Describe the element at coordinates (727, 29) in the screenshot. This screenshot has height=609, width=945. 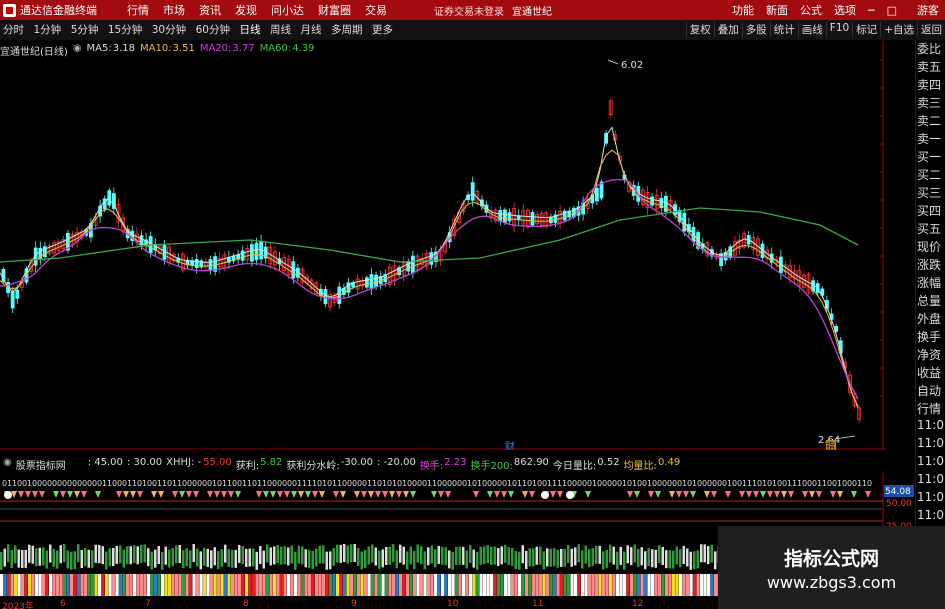
I see `tool-overlay: 叠加` at that location.